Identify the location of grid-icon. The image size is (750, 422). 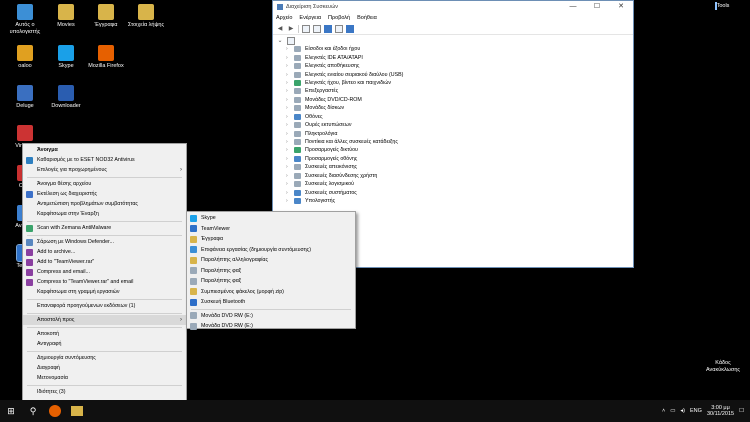
(339, 28).